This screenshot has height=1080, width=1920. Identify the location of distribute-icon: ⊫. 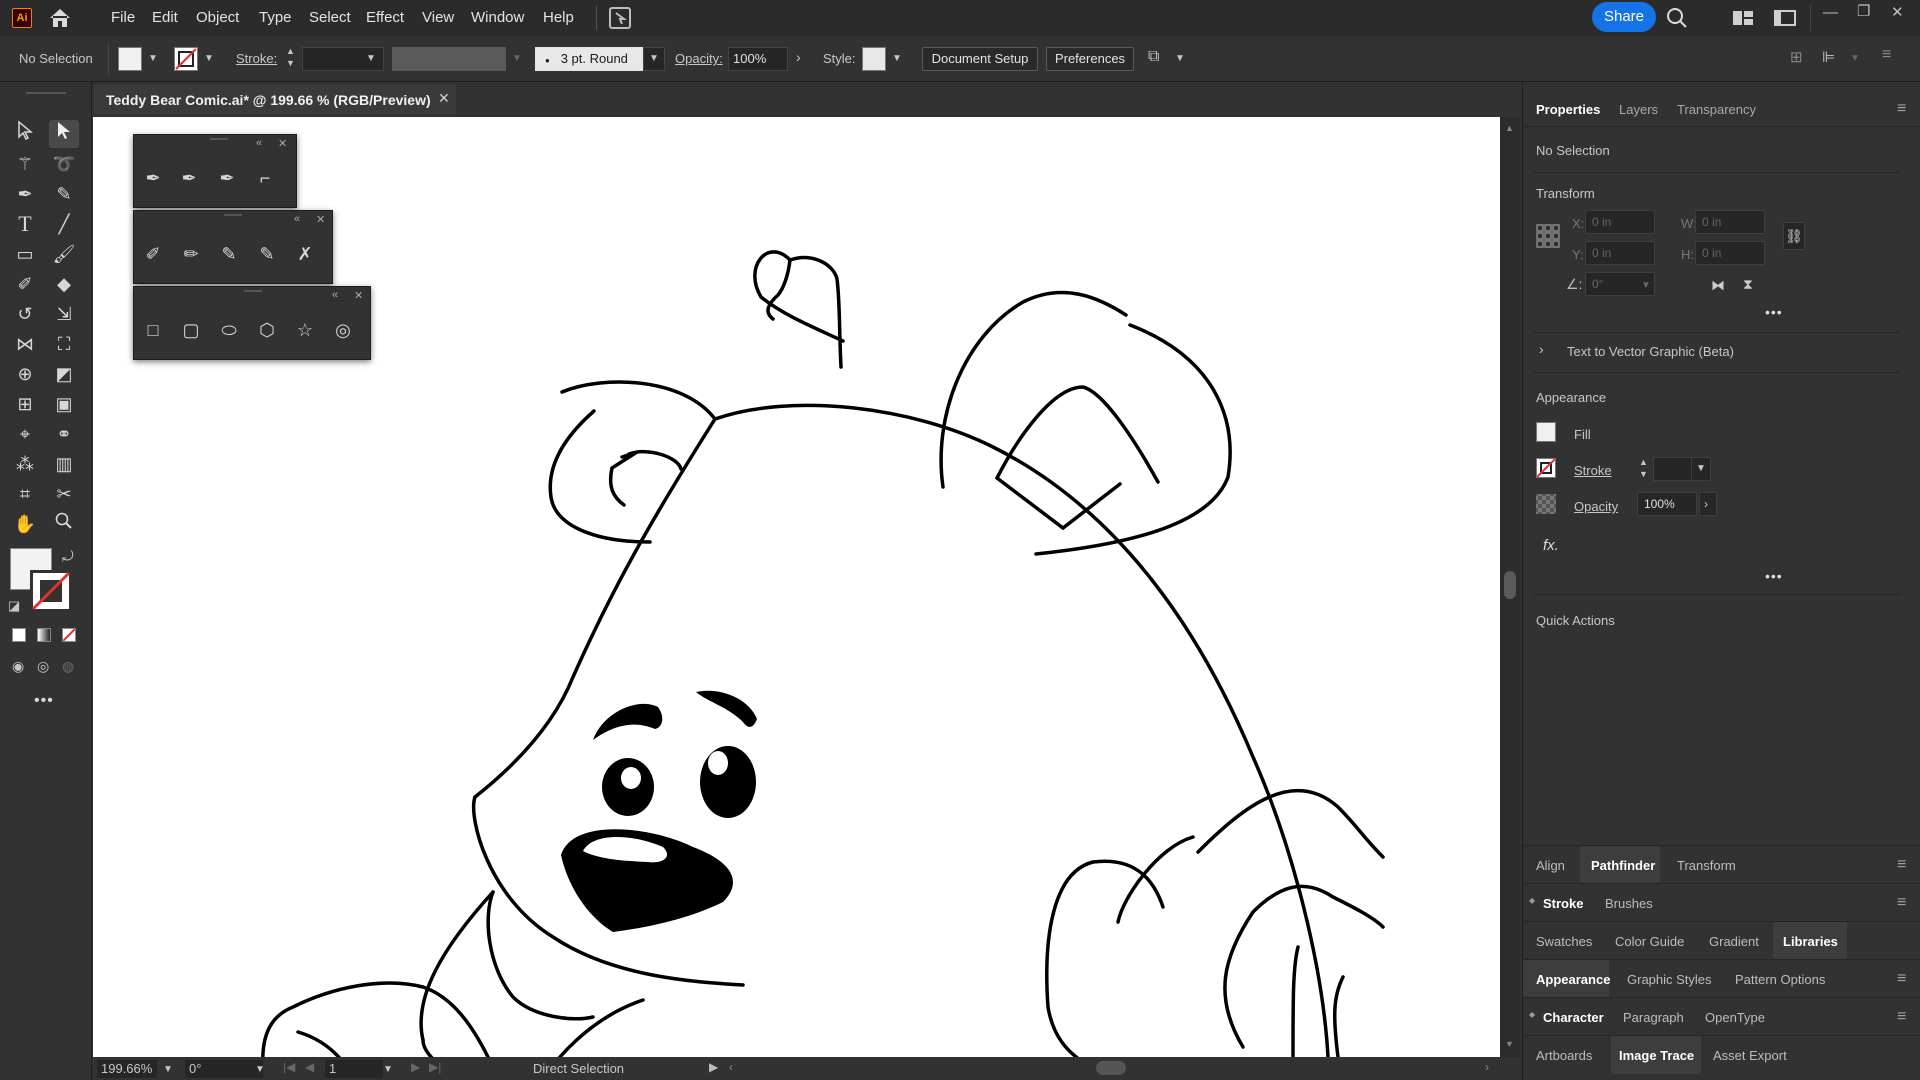
(1828, 57).